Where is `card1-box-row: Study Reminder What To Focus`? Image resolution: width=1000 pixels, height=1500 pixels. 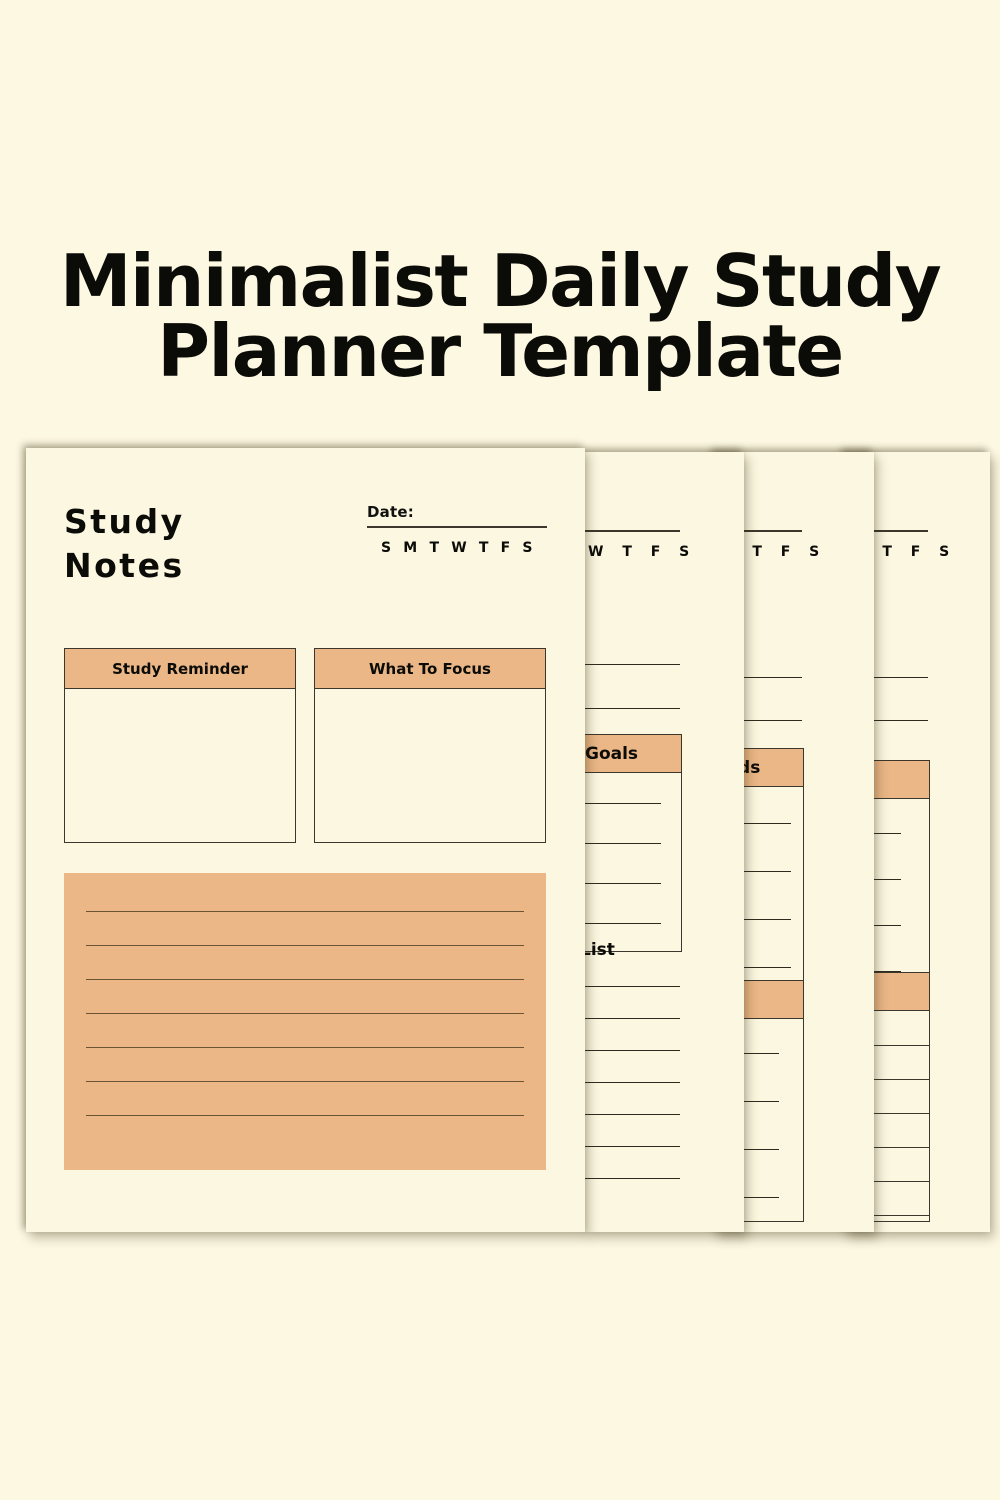 card1-box-row: Study Reminder What To Focus is located at coordinates (305, 745).